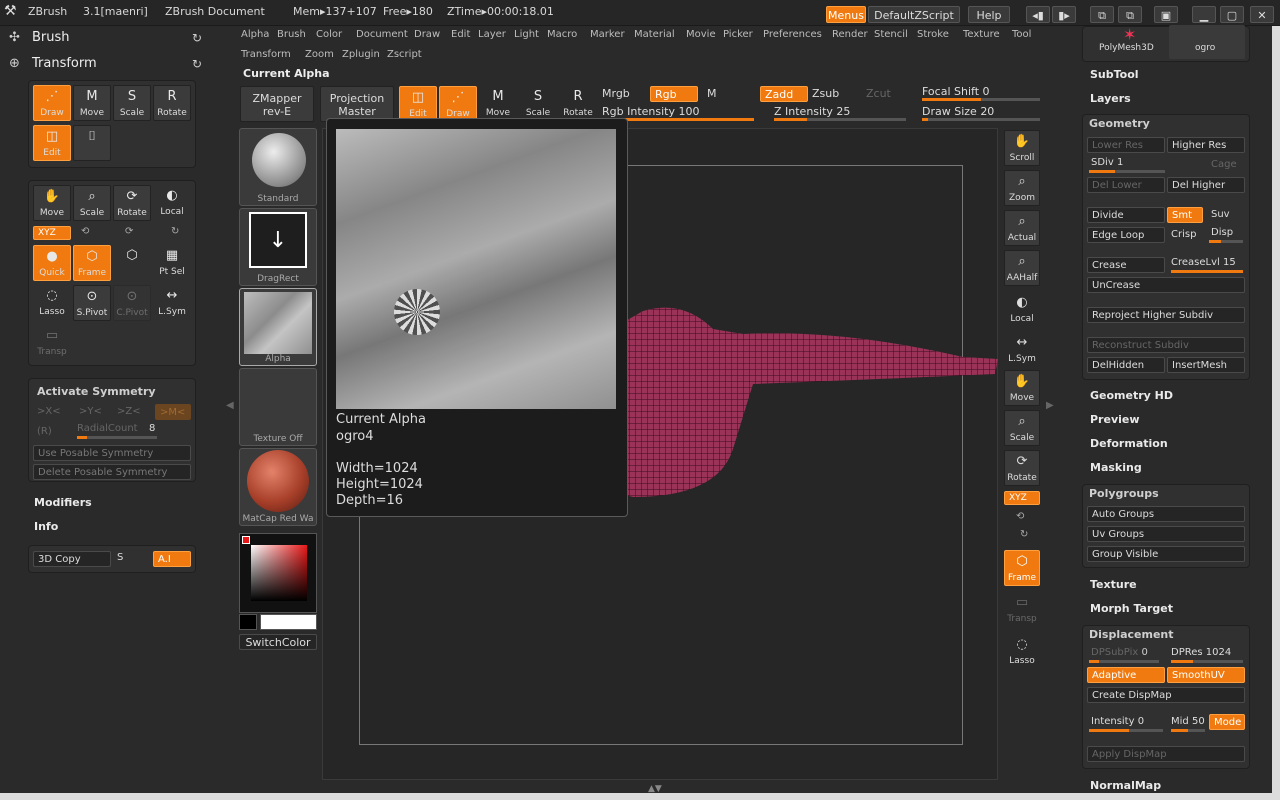 This screenshot has height=800, width=1280. I want to click on ogro-thumb, so click(1207, 42).